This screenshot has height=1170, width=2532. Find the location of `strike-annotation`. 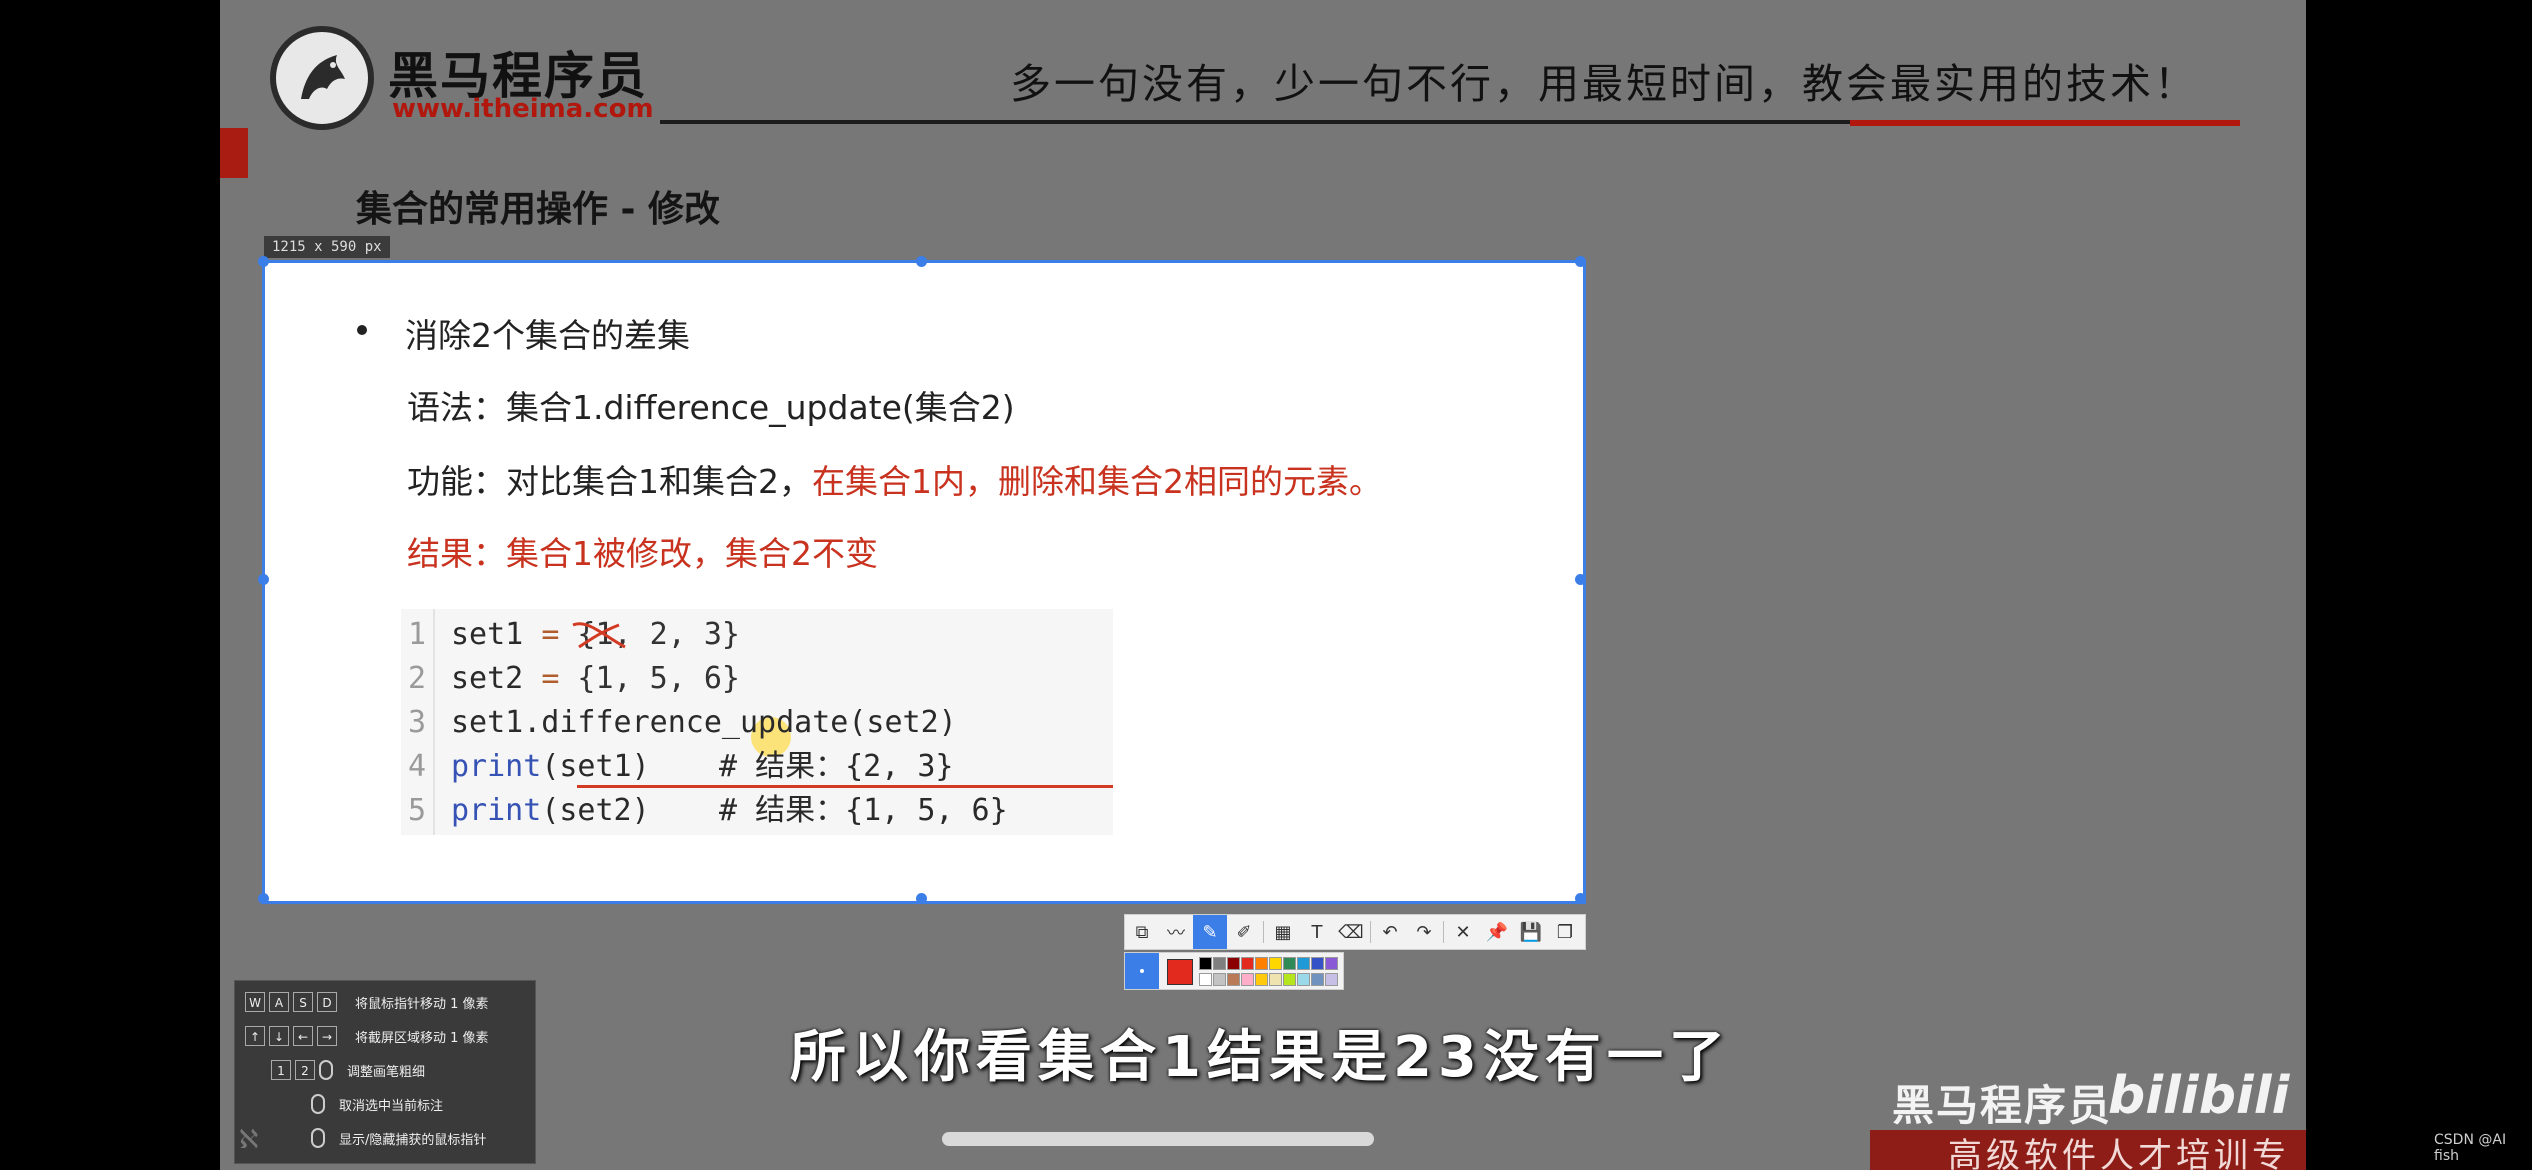

strike-annotation is located at coordinates (599, 635).